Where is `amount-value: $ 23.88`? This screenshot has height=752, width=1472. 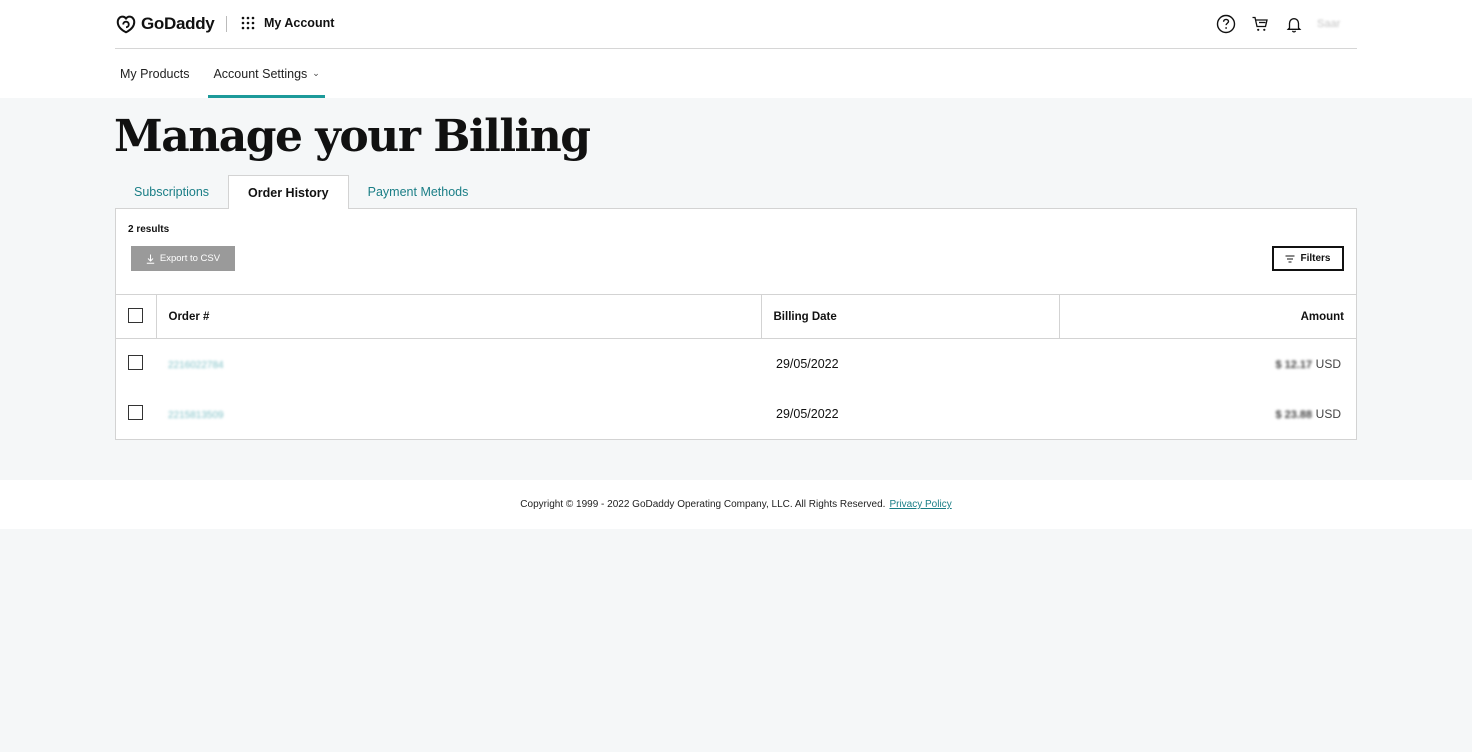
amount-value: $ 23.88 is located at coordinates (1294, 414).